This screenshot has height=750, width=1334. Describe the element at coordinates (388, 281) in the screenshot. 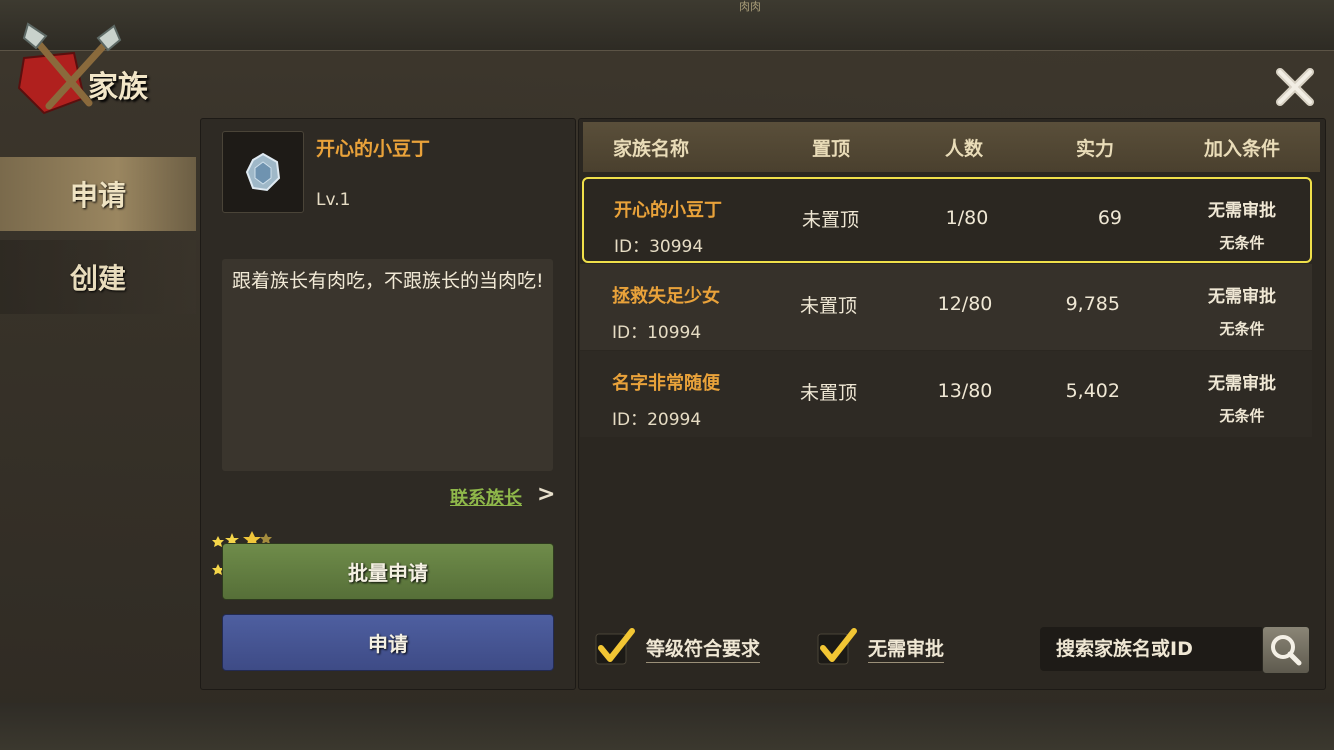

I see `clan-description: 跟着族长有肉吃，不跟族长的当肉吃!` at that location.